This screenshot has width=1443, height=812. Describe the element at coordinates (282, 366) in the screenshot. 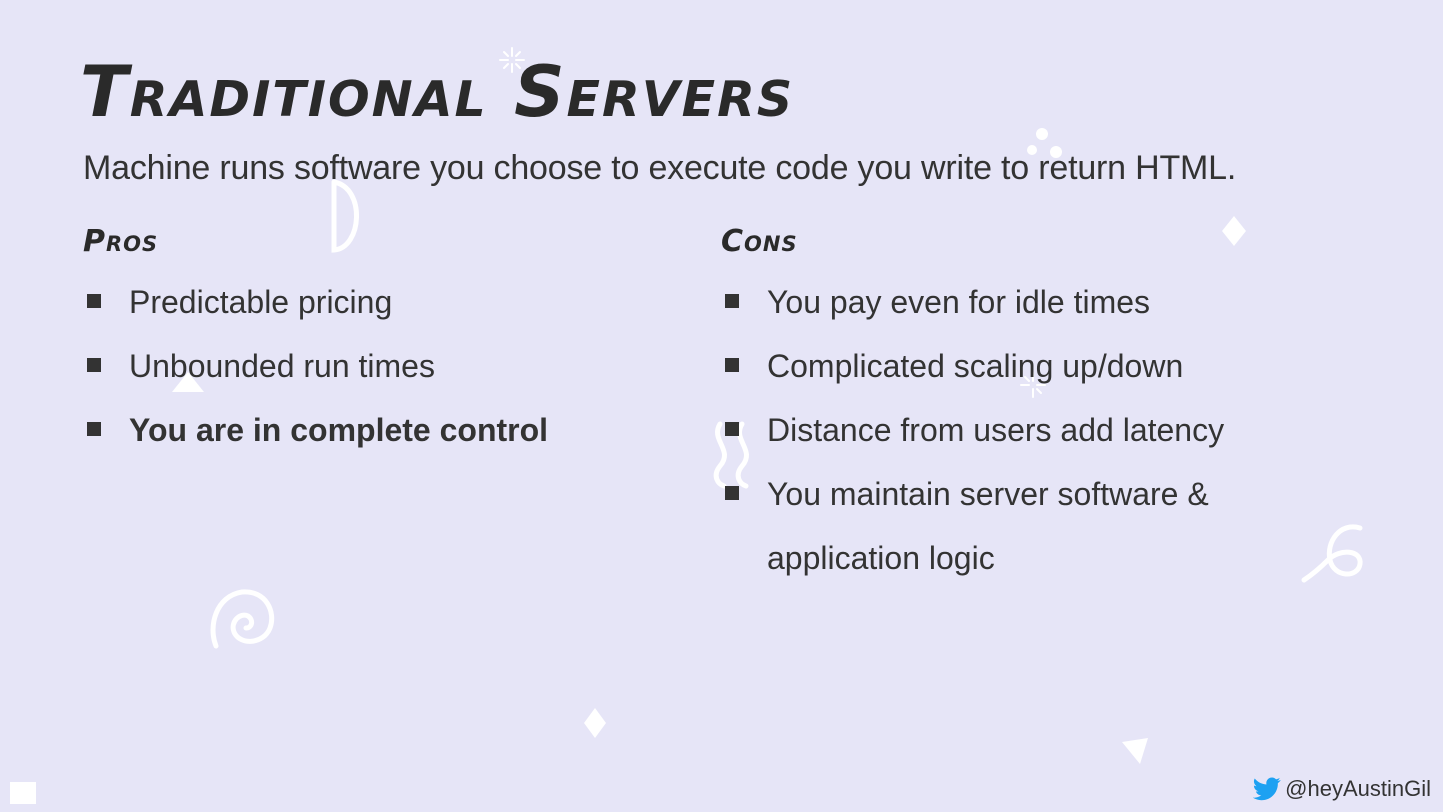

I see `list-item-text: Unbounded run times` at that location.